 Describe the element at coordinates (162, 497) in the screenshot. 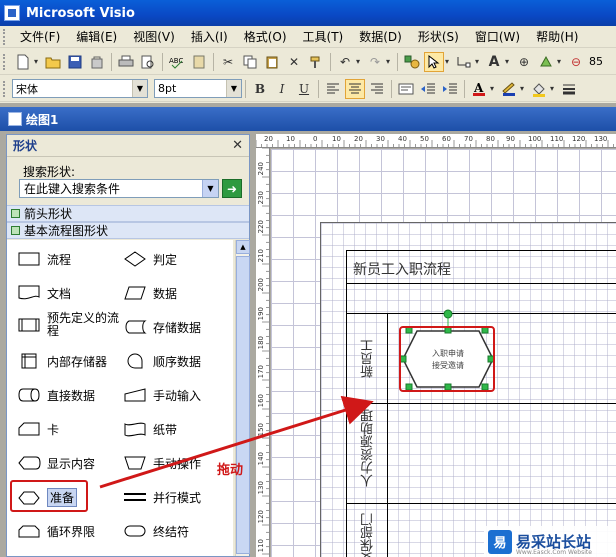

I see `shape-parallel-mode: 并行模式` at that location.